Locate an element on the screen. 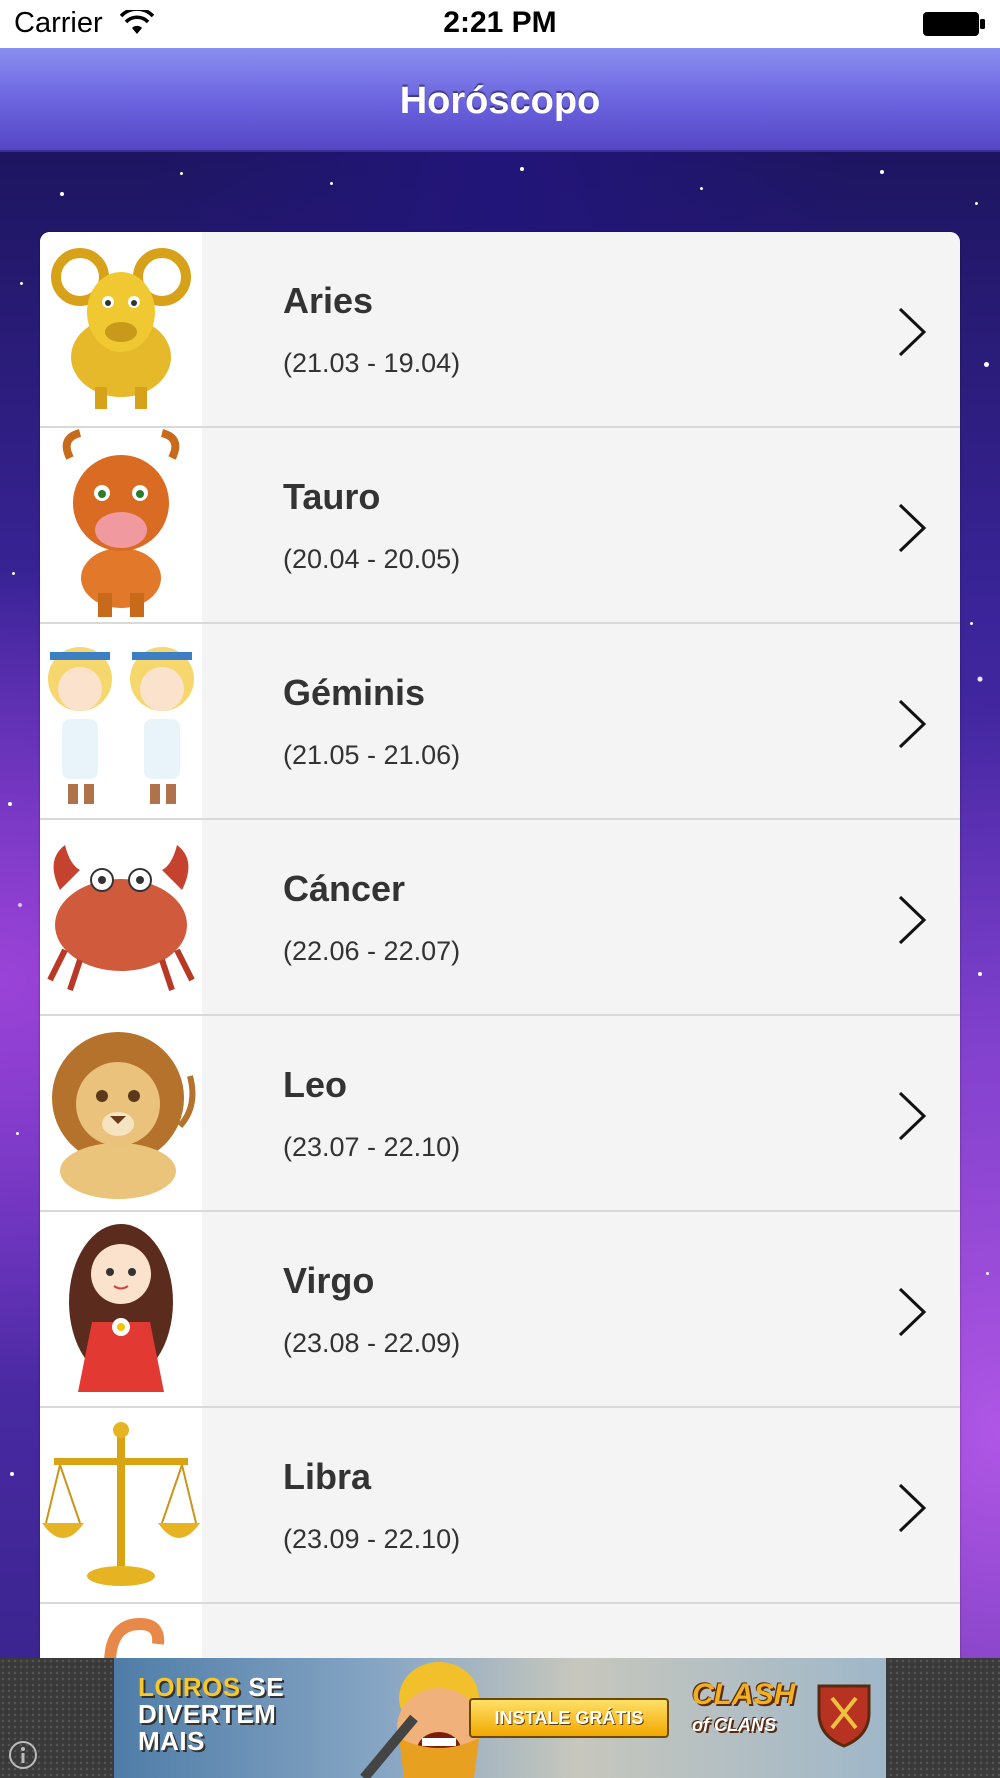 Image resolution: width=1000 pixels, height=1778 pixels. sign-dates: (23.07 - 22.10) is located at coordinates (372, 1147).